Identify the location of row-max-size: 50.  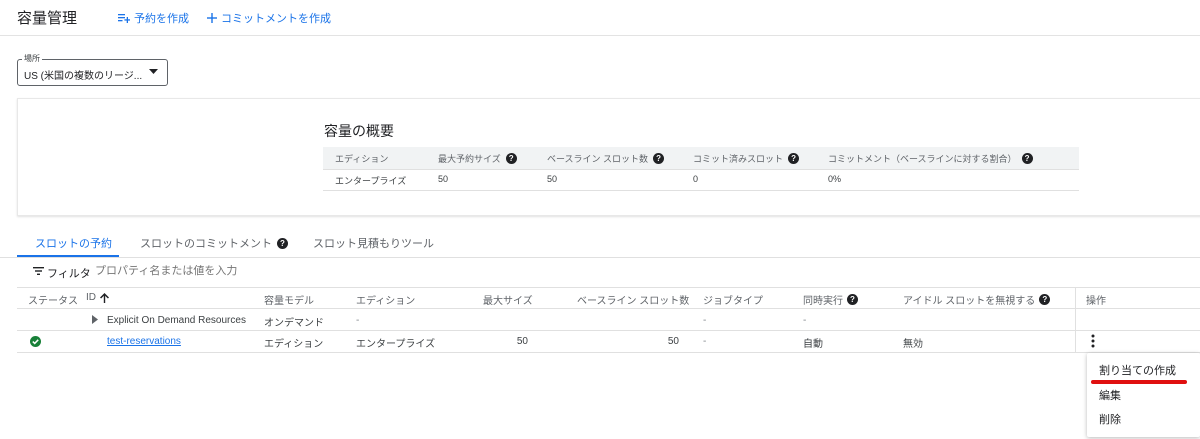
(522, 341).